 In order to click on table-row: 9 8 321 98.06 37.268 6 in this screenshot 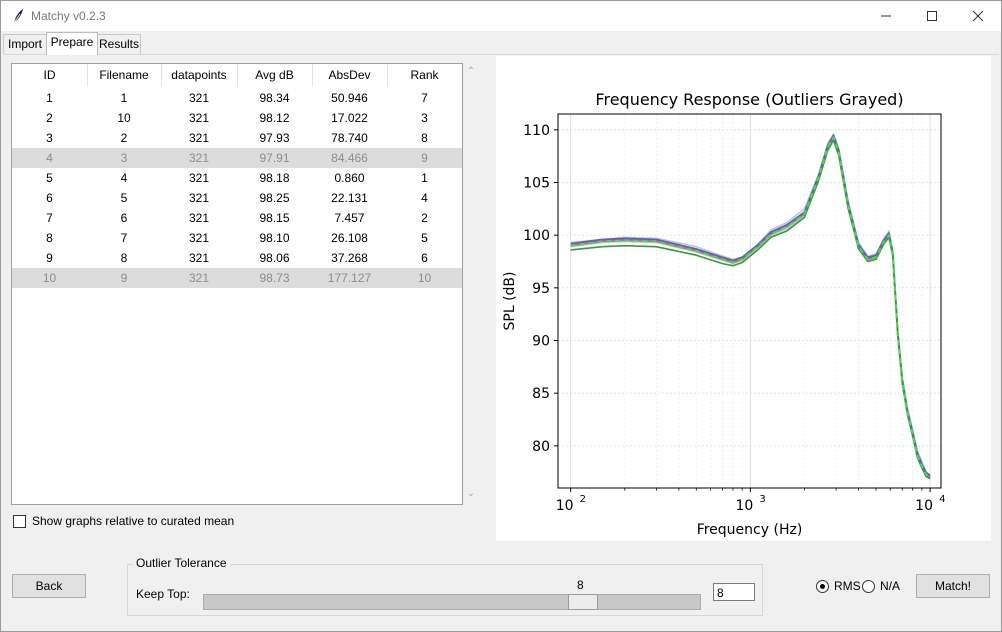, I will do `click(237, 258)`.